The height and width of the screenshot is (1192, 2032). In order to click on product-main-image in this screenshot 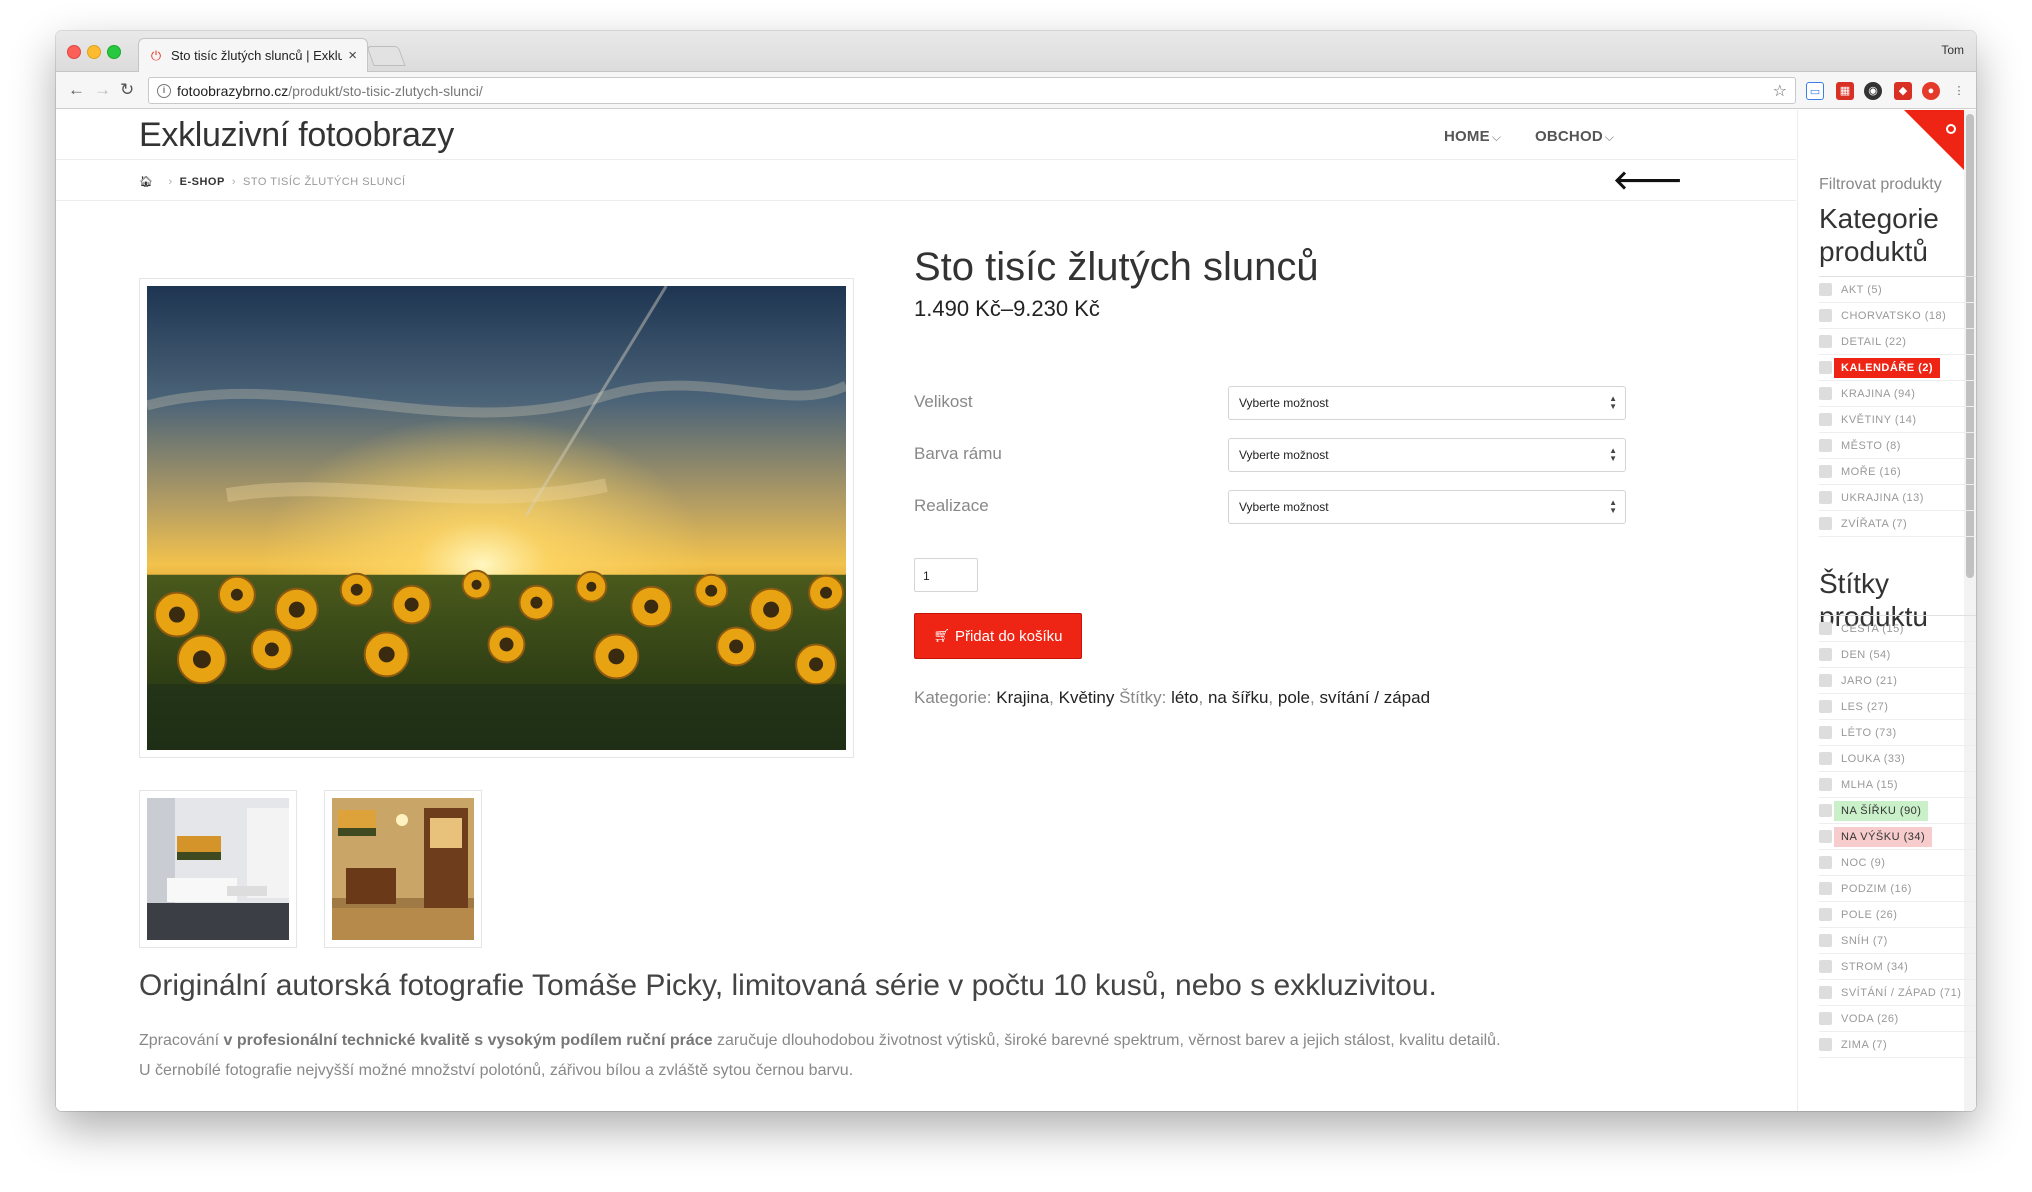, I will do `click(496, 518)`.